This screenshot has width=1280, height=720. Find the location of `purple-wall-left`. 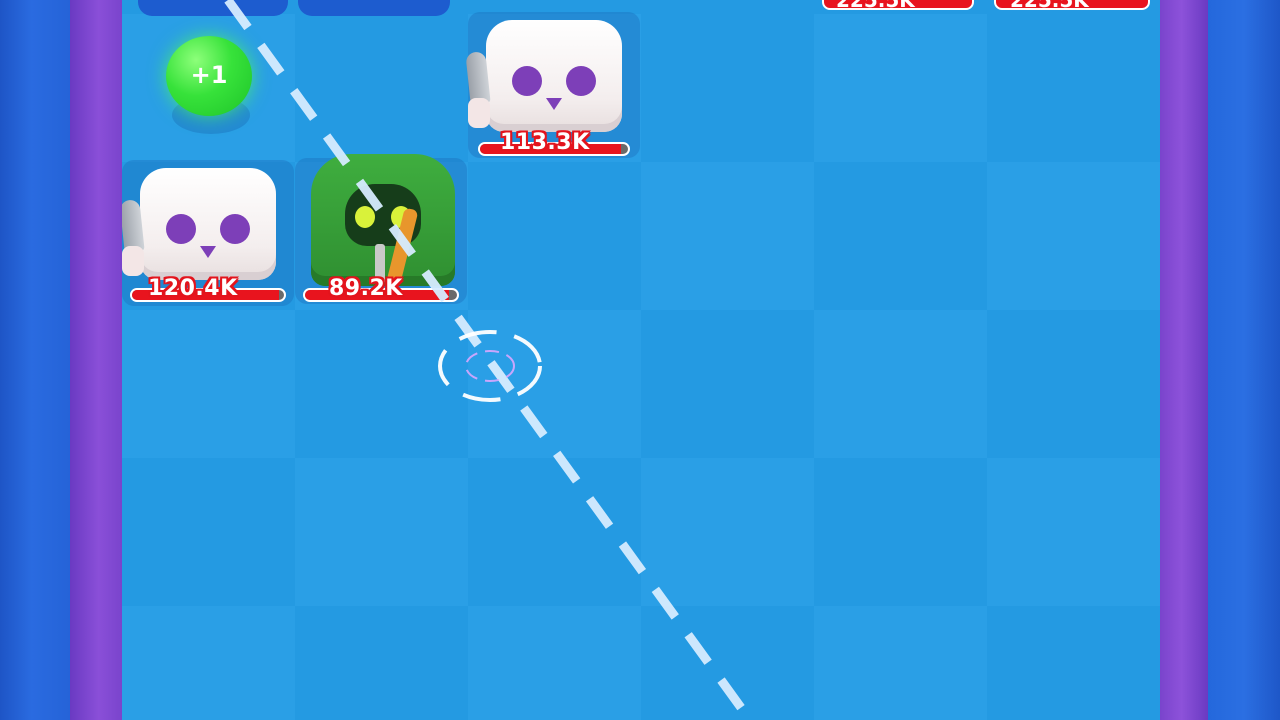

purple-wall-left is located at coordinates (96, 360).